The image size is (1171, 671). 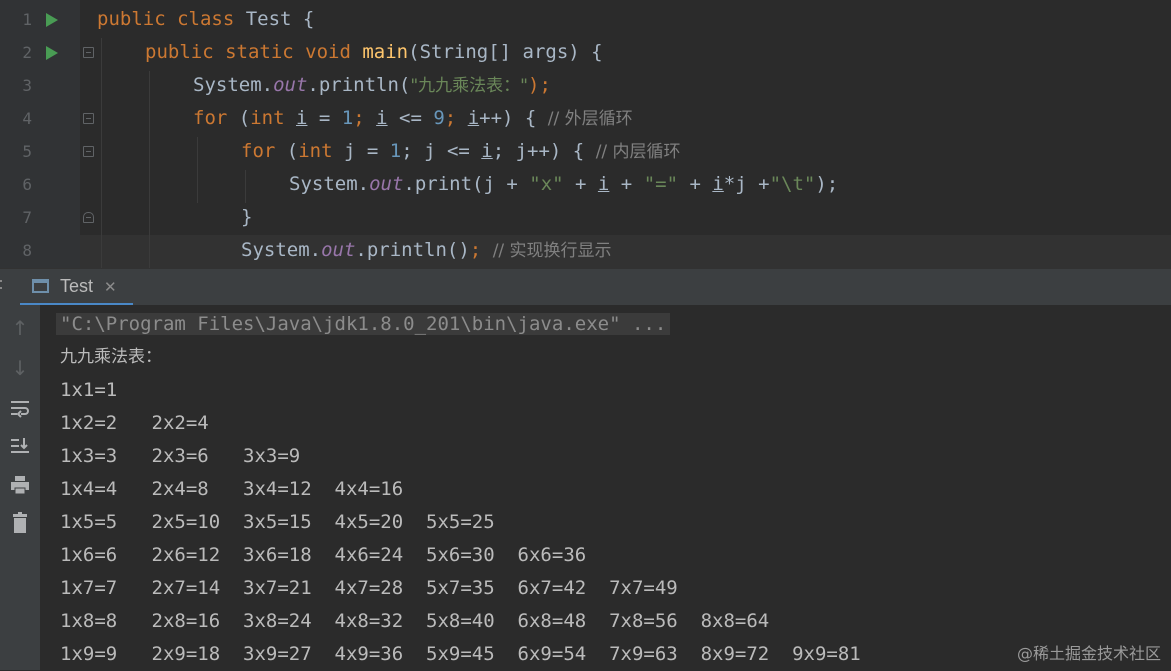 I want to click on code-token: .println(), so click(x=412, y=250).